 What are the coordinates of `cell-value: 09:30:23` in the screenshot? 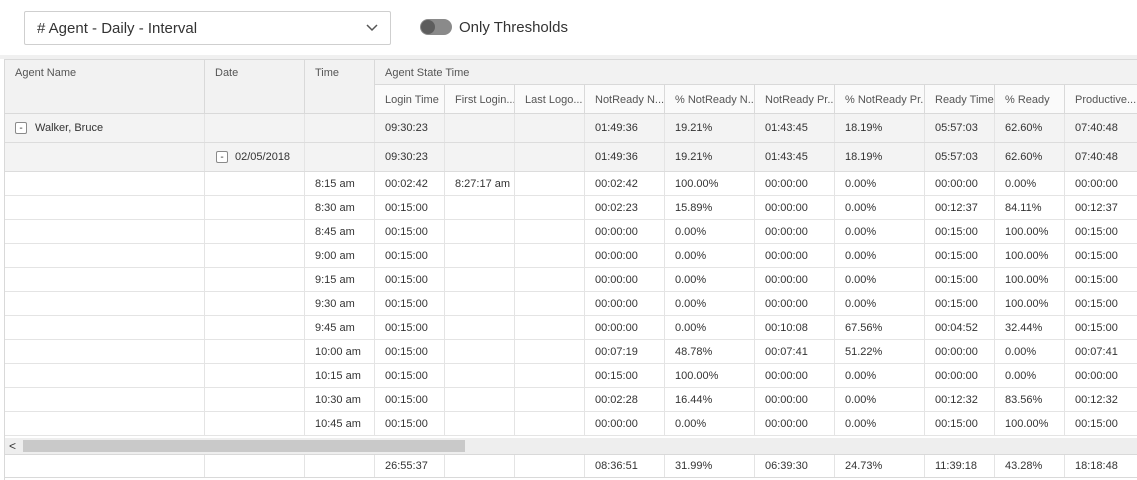 It's located at (406, 157).